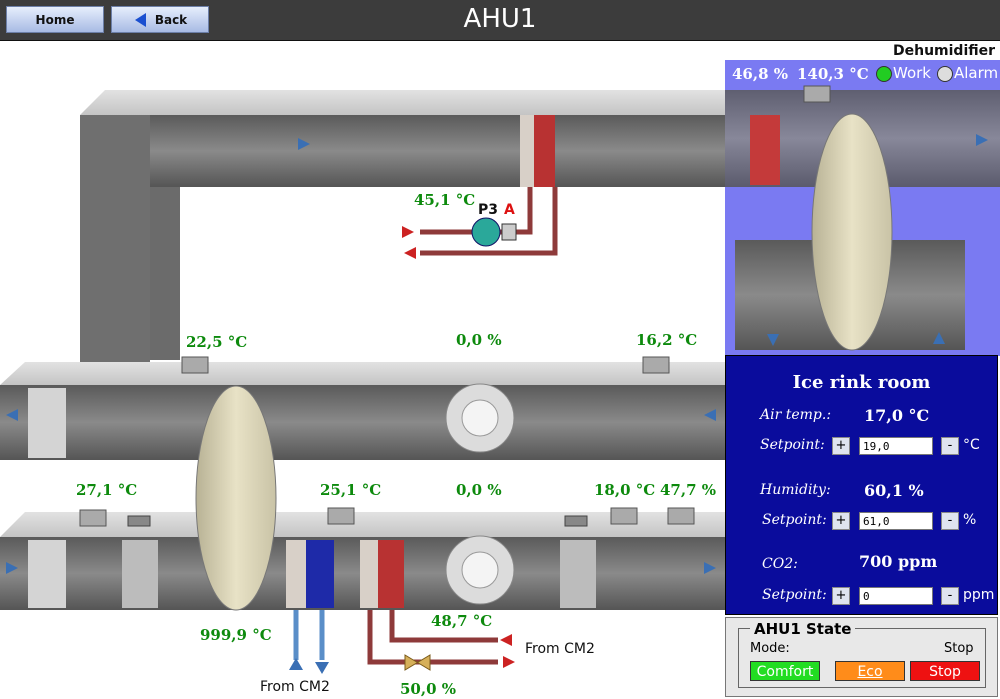 Image resolution: width=1000 pixels, height=699 pixels. Describe the element at coordinates (408, 232) in the screenshot. I see `arrow-right-icon` at that location.